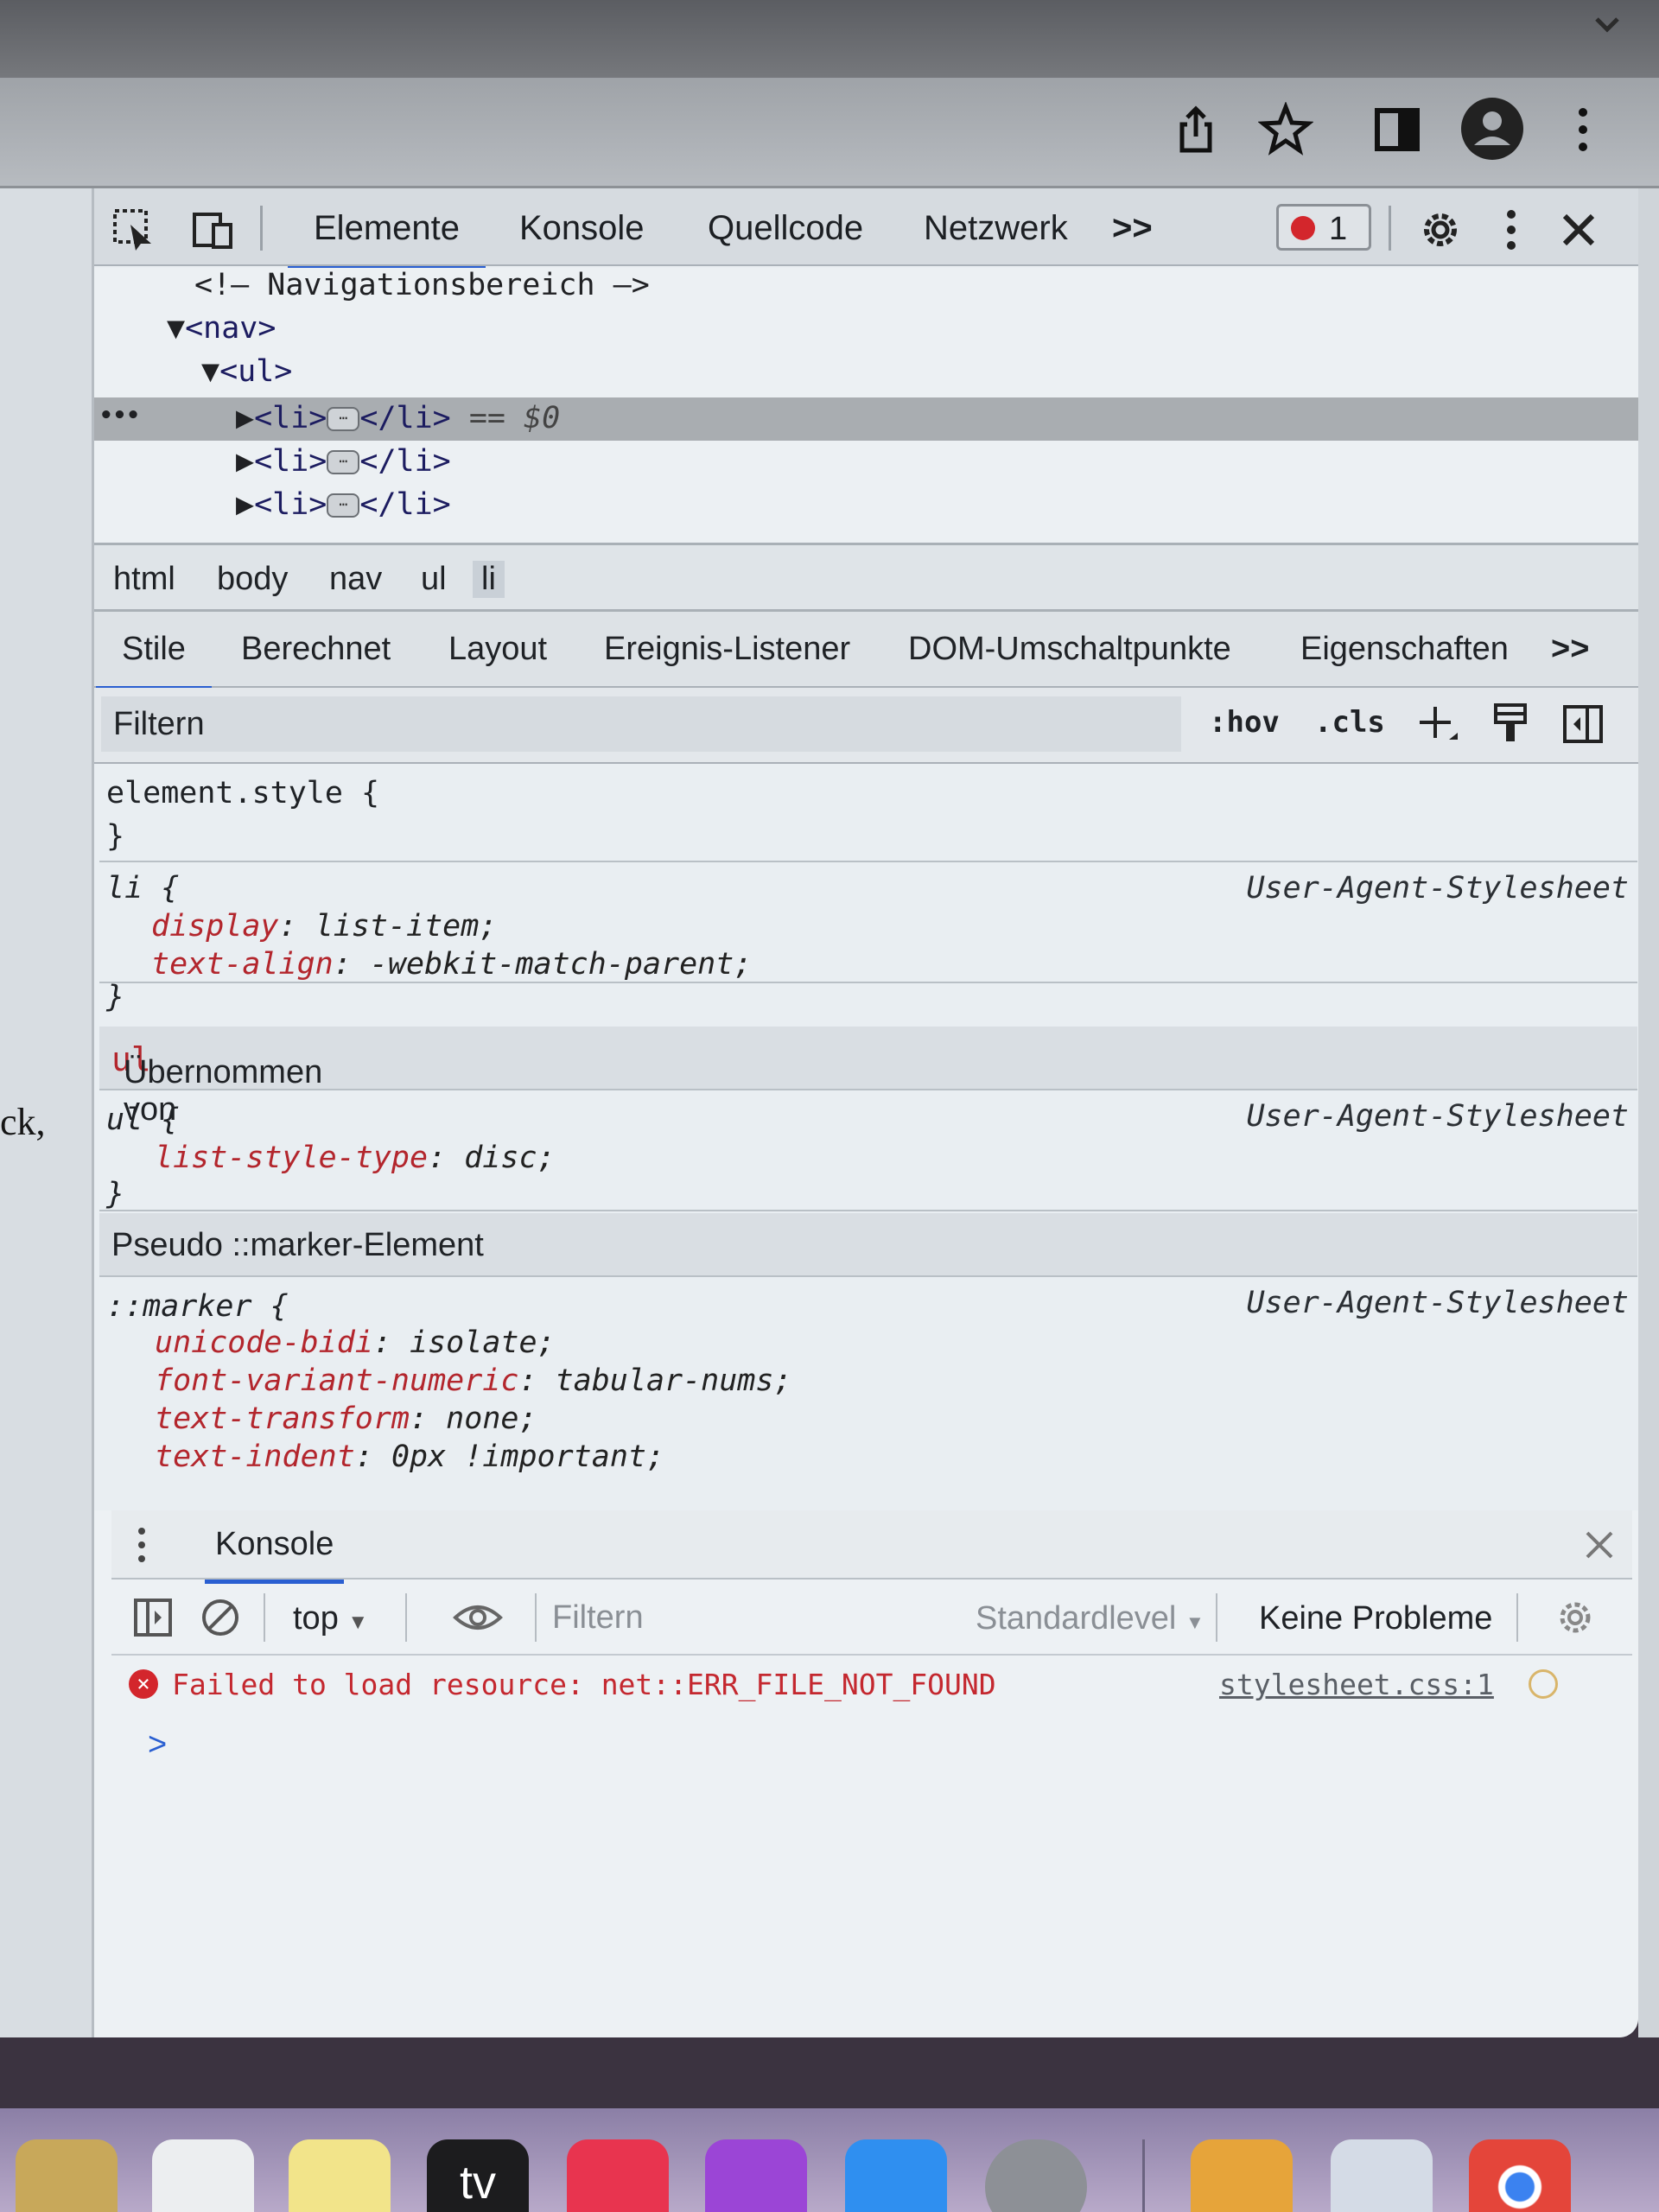 The height and width of the screenshot is (2212, 1659). What do you see at coordinates (405, 418) in the screenshot?
I see `dom-tag: </li>` at bounding box center [405, 418].